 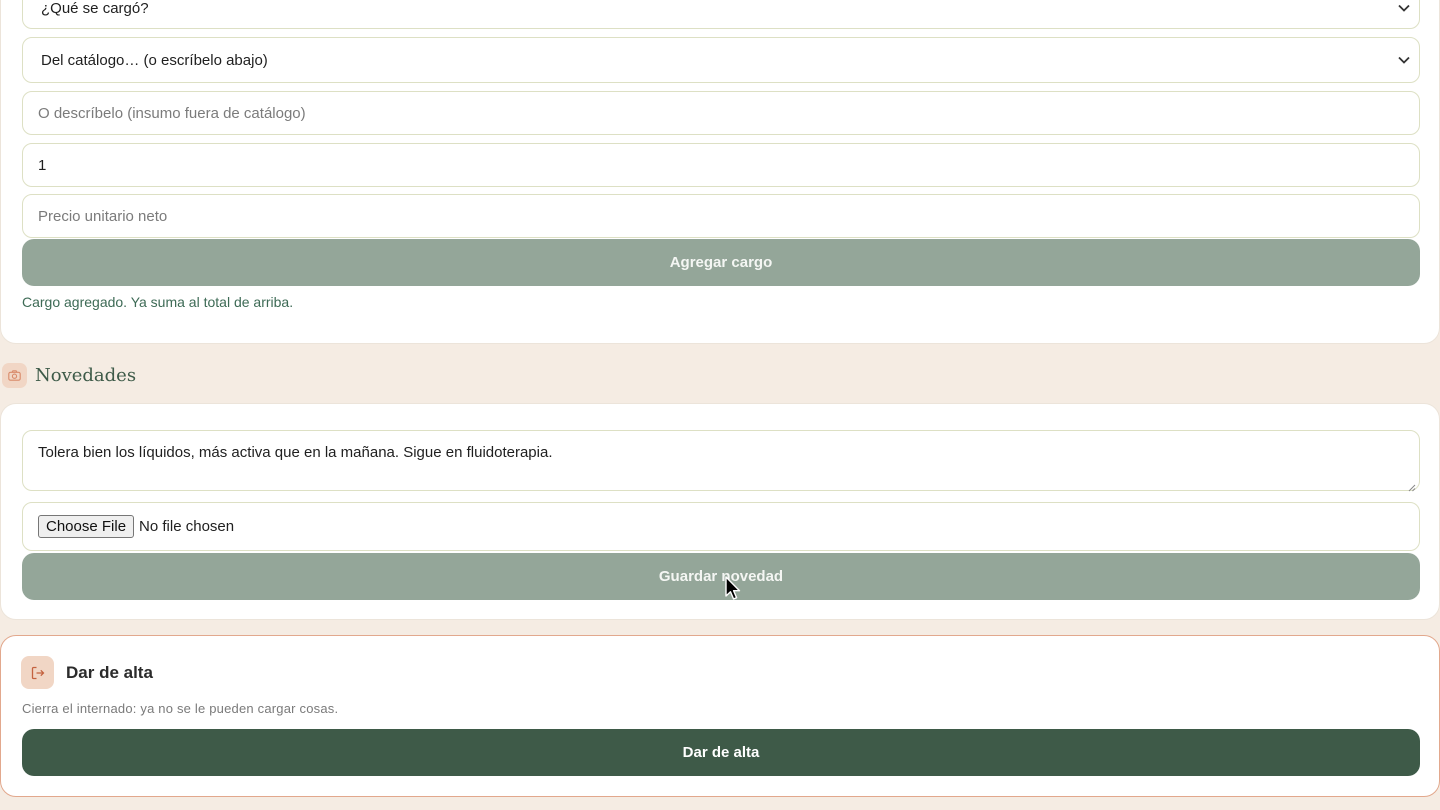 I want to click on agregar-cargo-button: Agregar cargo, so click(x=721, y=262).